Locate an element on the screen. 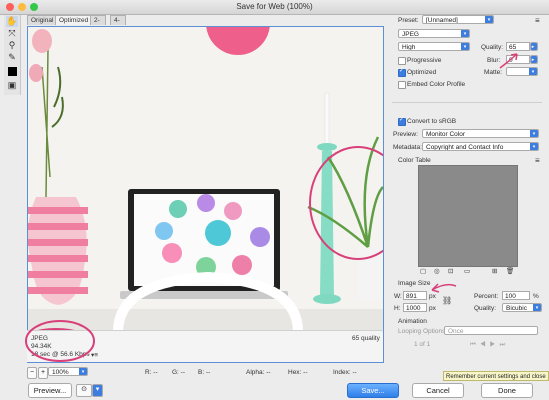  percent-unit: % is located at coordinates (536, 296).